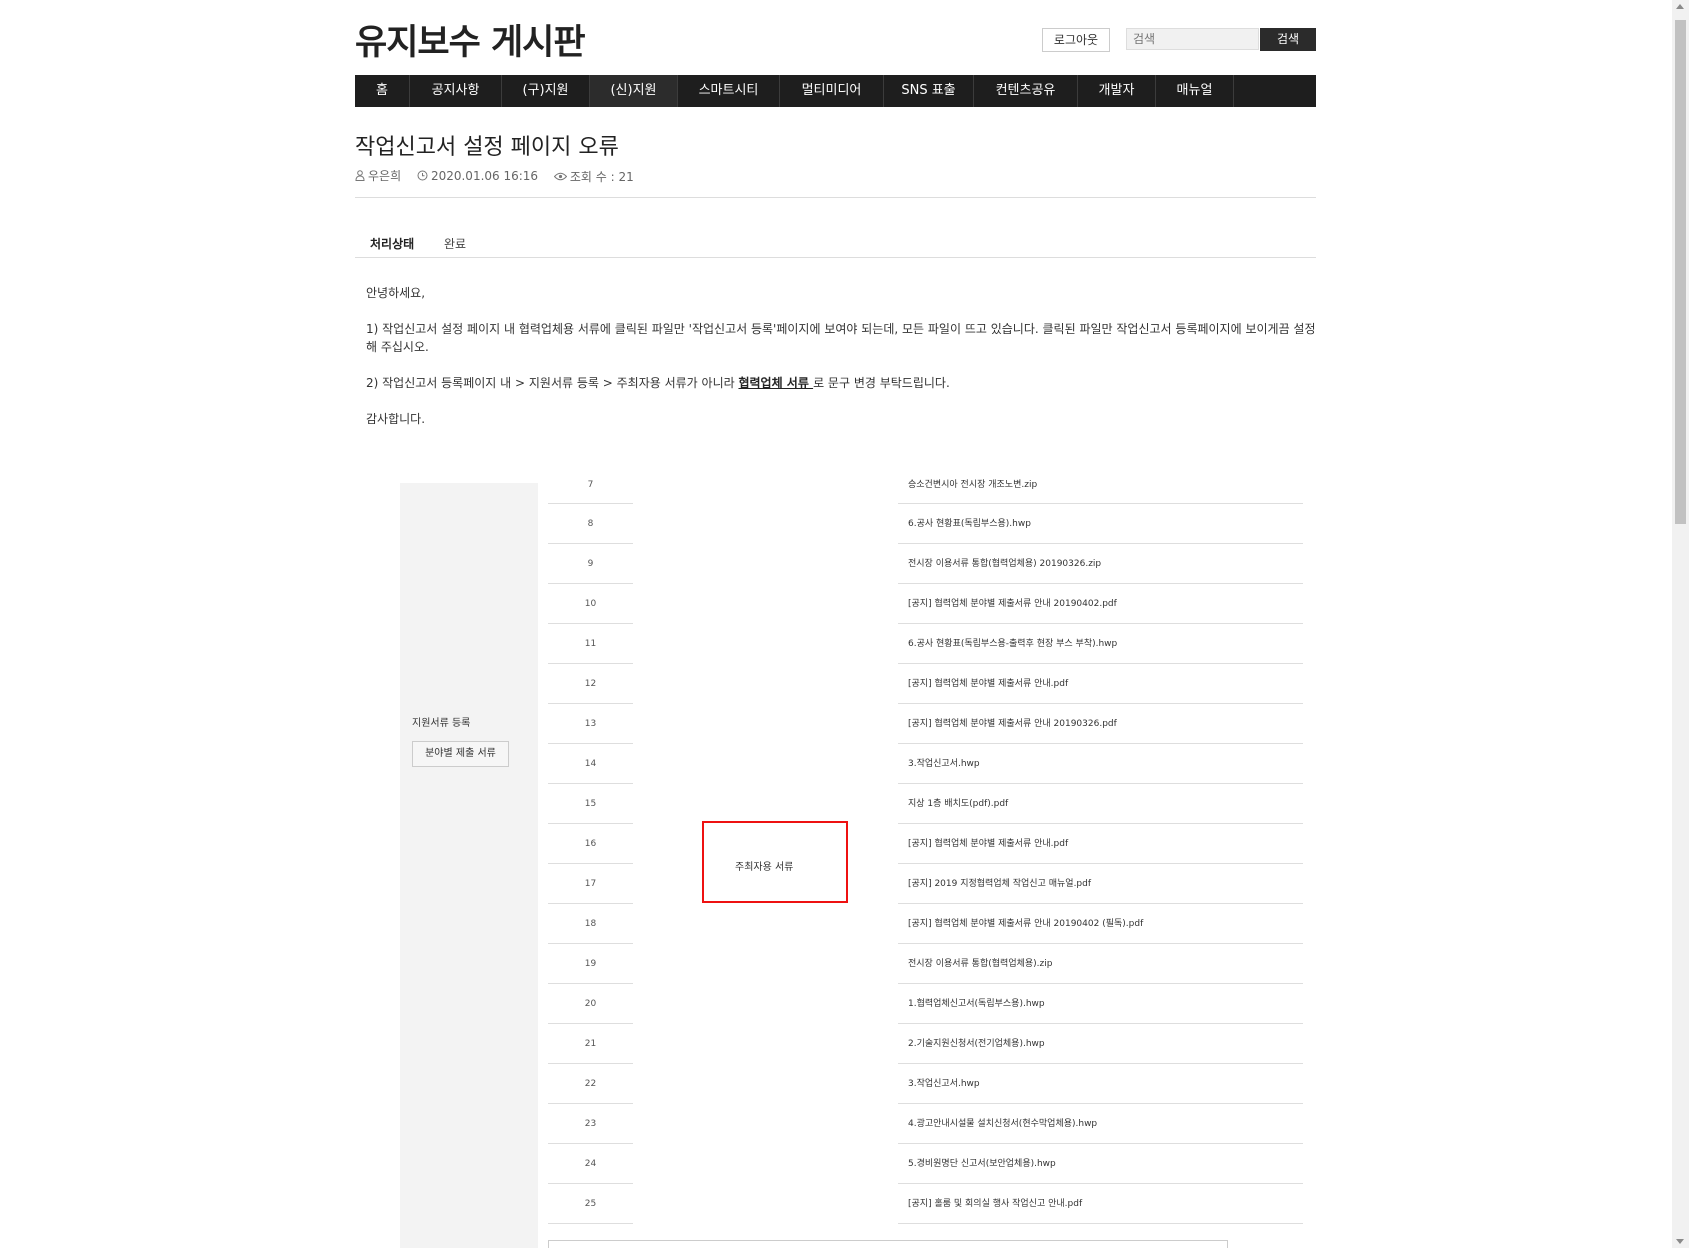 The image size is (1689, 1248). I want to click on row-number: 24, so click(590, 1164).